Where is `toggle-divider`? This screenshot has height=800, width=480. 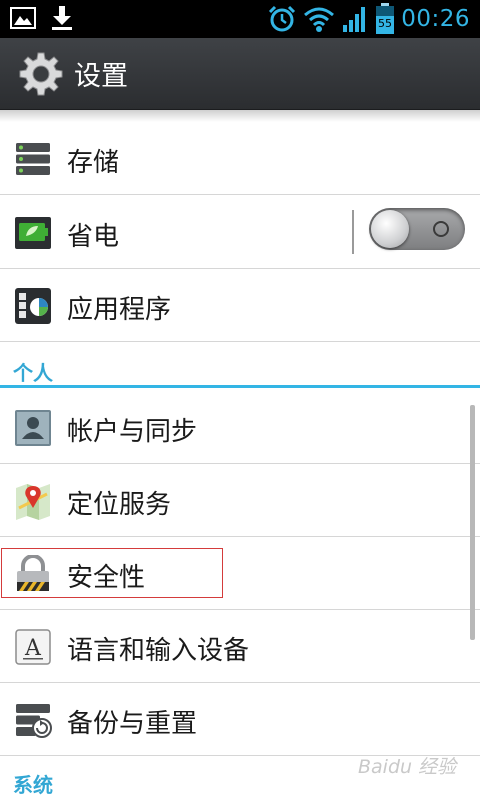 toggle-divider is located at coordinates (353, 232).